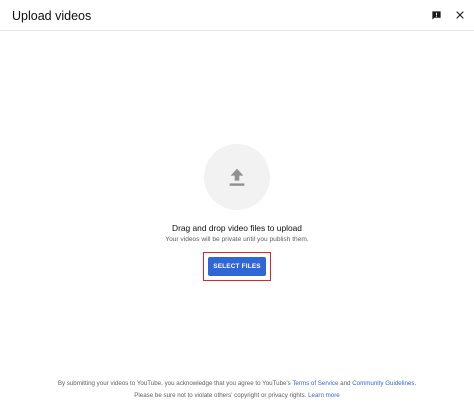 This screenshot has height=415, width=474. I want to click on select-files-button: SELECT FILES, so click(237, 266).